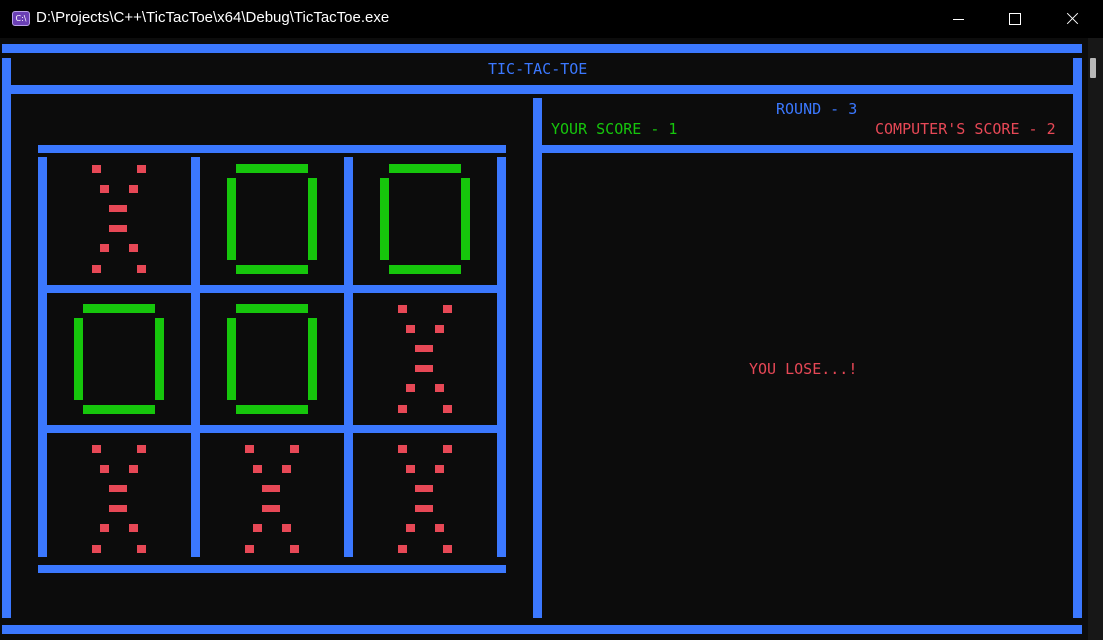  What do you see at coordinates (272, 149) in the screenshot?
I see `board-top-border` at bounding box center [272, 149].